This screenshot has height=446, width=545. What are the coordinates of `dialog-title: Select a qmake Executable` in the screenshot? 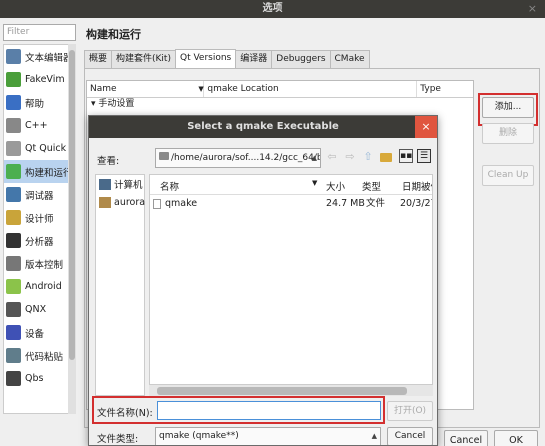 It's located at (263, 126).